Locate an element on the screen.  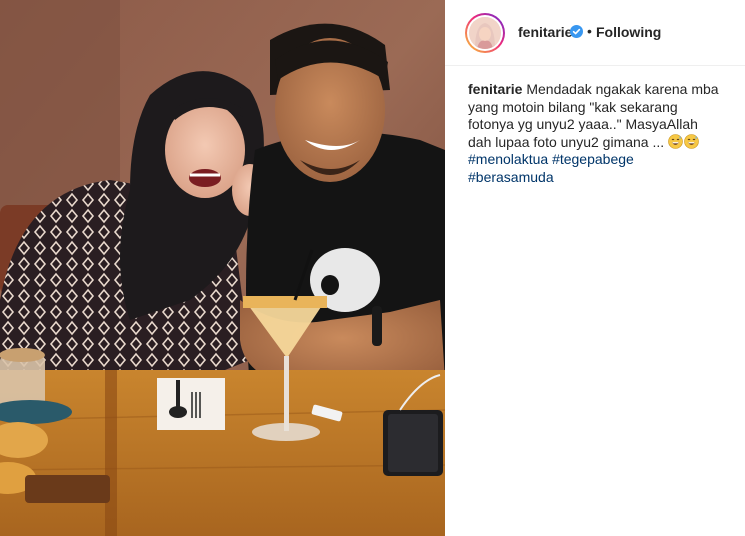
hashtag-link: #berasamuda is located at coordinates (511, 177).